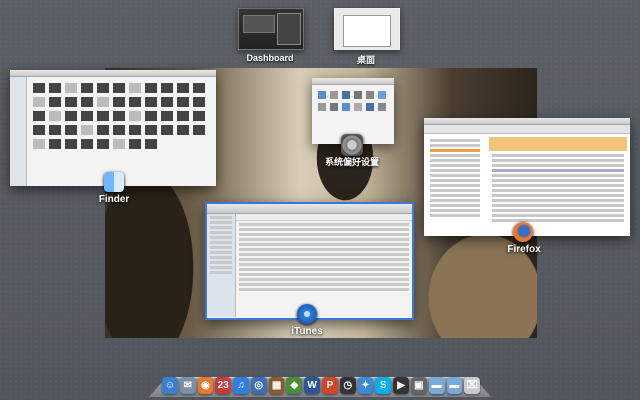  I want to click on dock-apps-icon: ▣, so click(418, 385).